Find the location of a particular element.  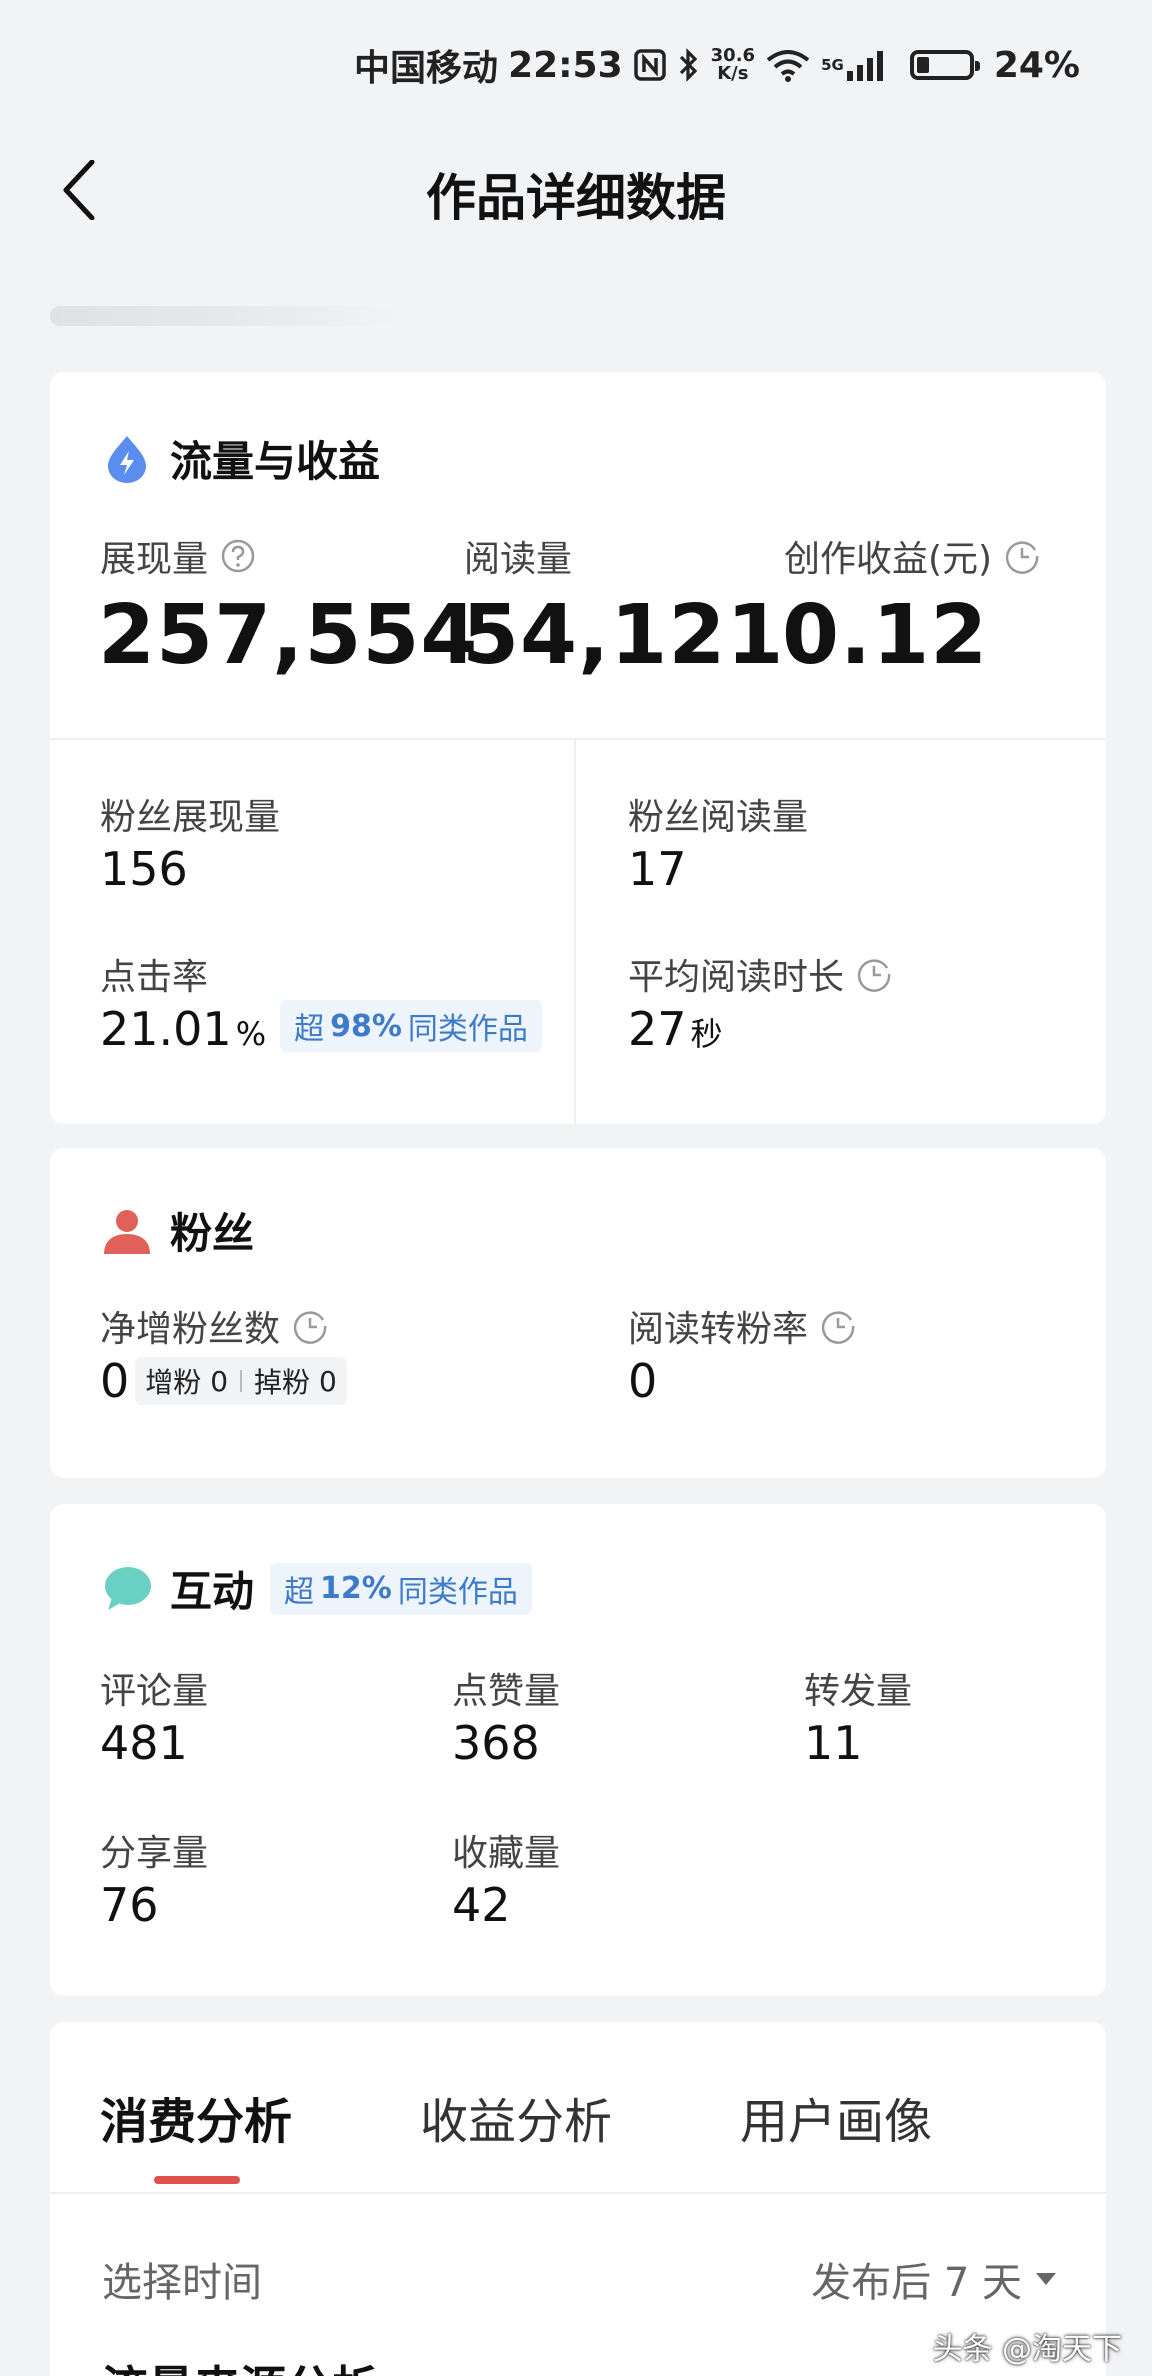

page-title: 作品详细数据 is located at coordinates (576, 198).